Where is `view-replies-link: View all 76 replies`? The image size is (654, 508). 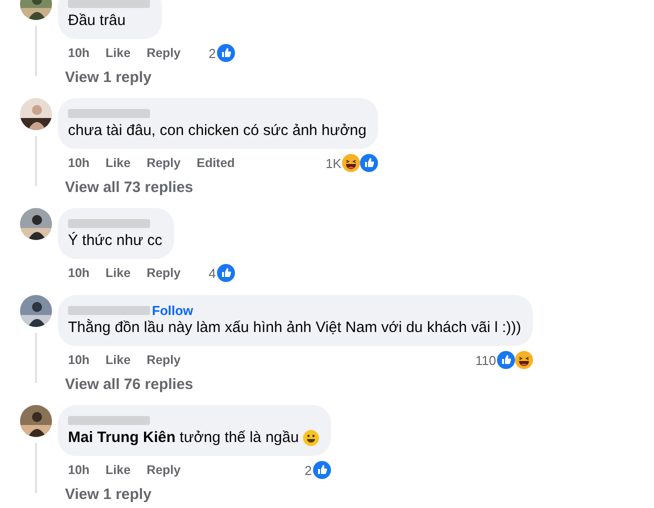 view-replies-link: View all 76 replies is located at coordinates (129, 384).